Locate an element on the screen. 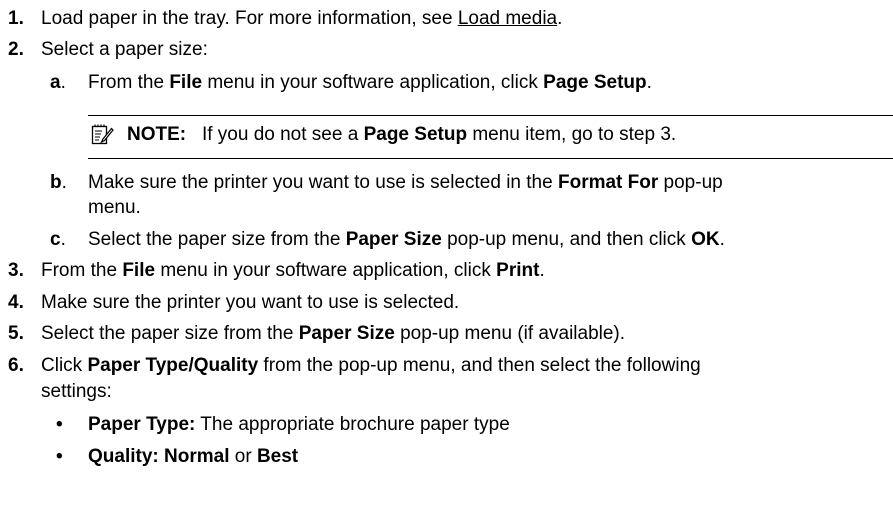  step-number: 4. is located at coordinates (16, 302).